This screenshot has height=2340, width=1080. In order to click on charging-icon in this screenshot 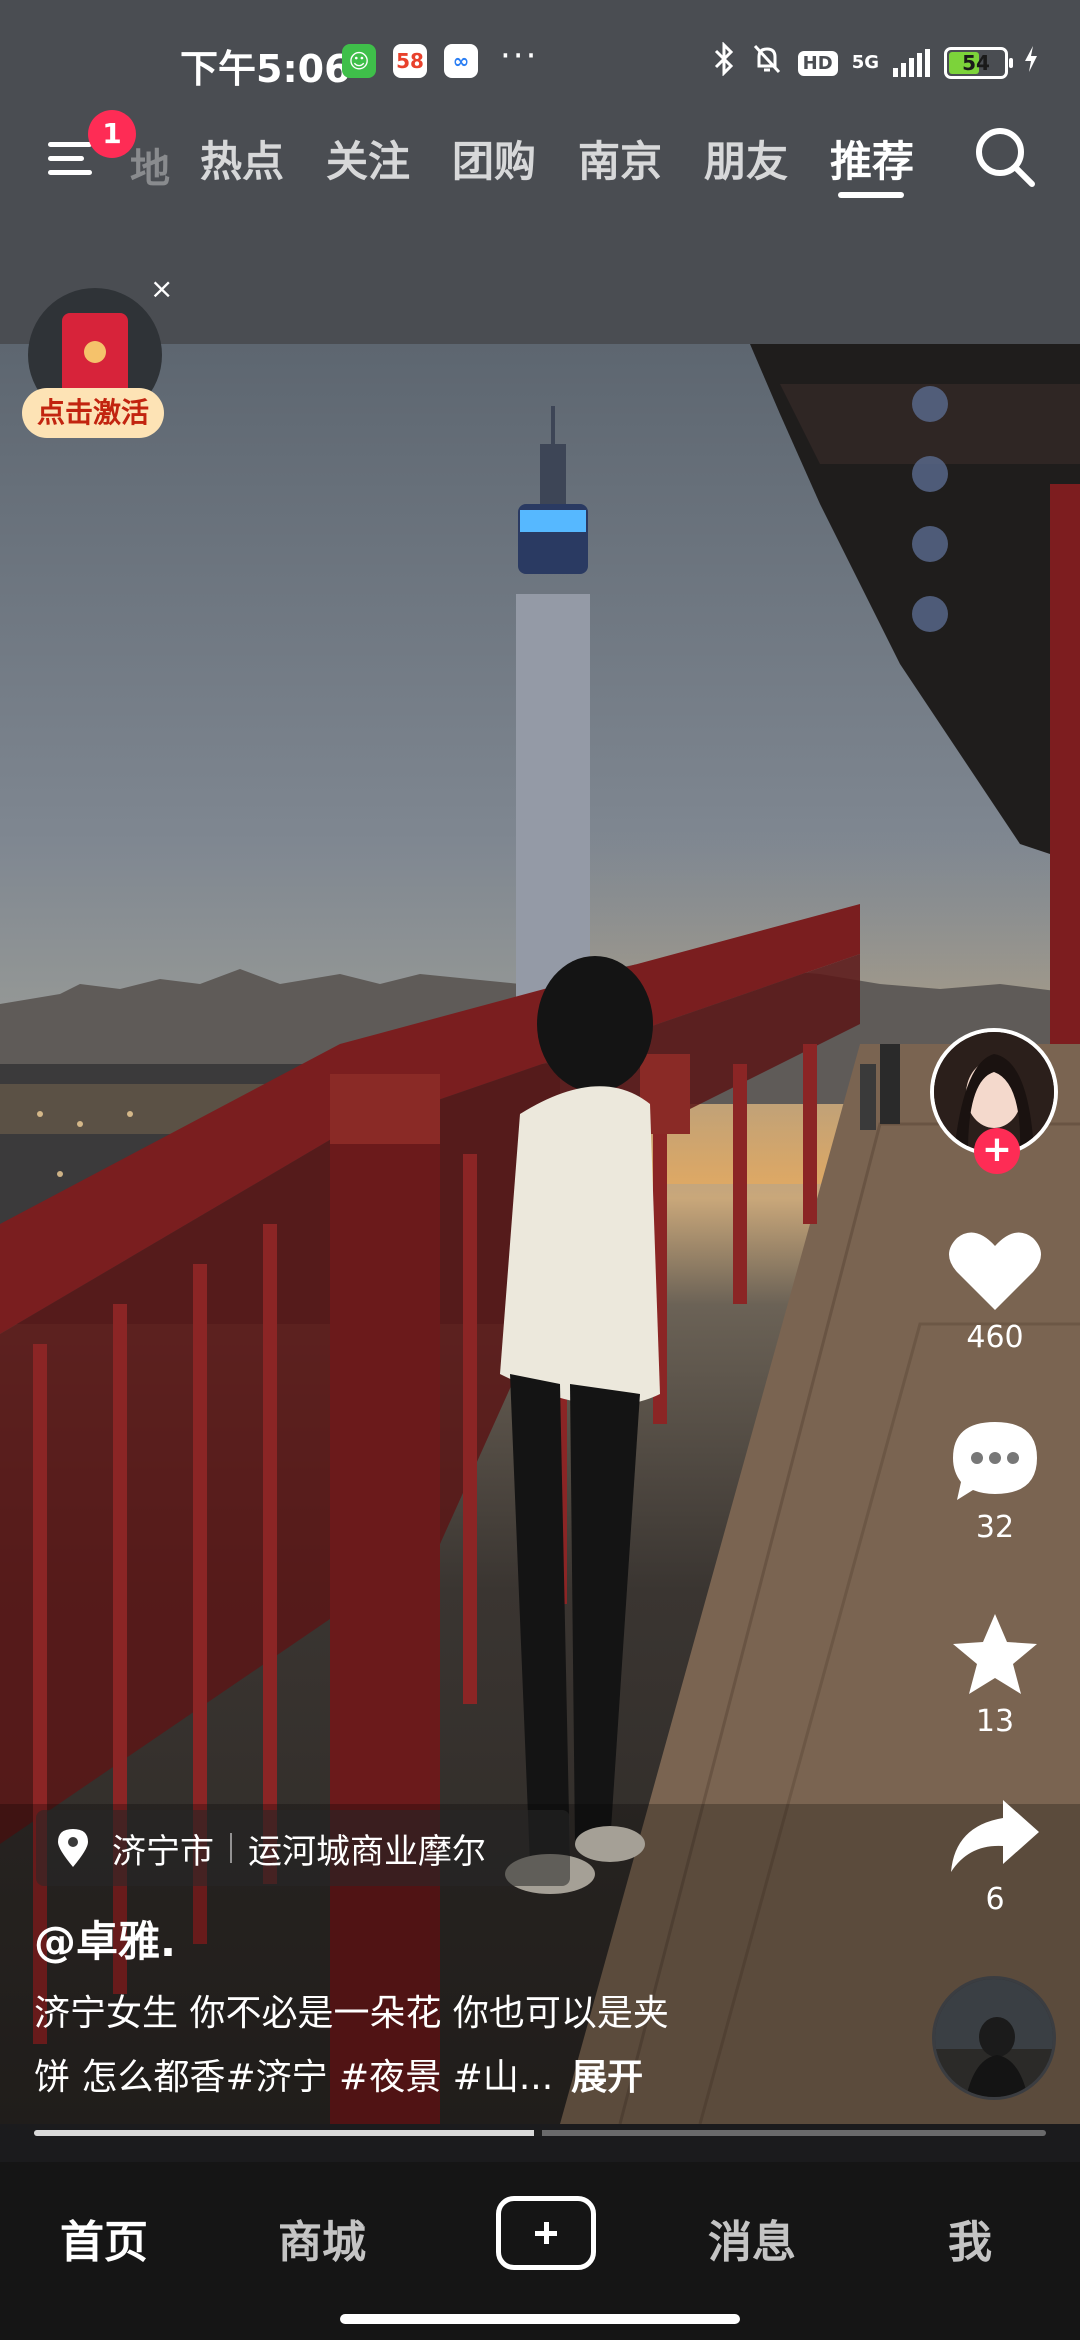, I will do `click(1031, 63)`.